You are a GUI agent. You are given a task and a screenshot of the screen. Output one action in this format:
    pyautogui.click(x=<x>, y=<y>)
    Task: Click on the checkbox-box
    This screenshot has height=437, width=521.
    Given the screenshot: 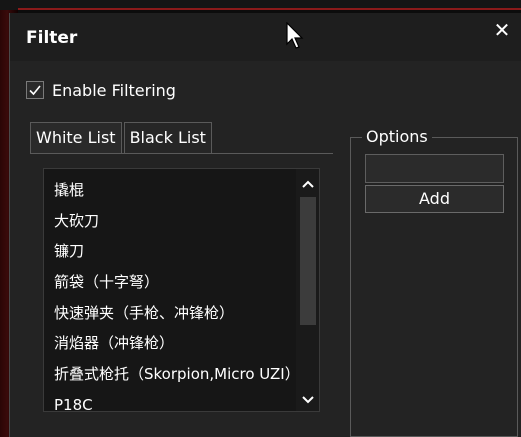 What is the action you would take?
    pyautogui.click(x=35, y=90)
    